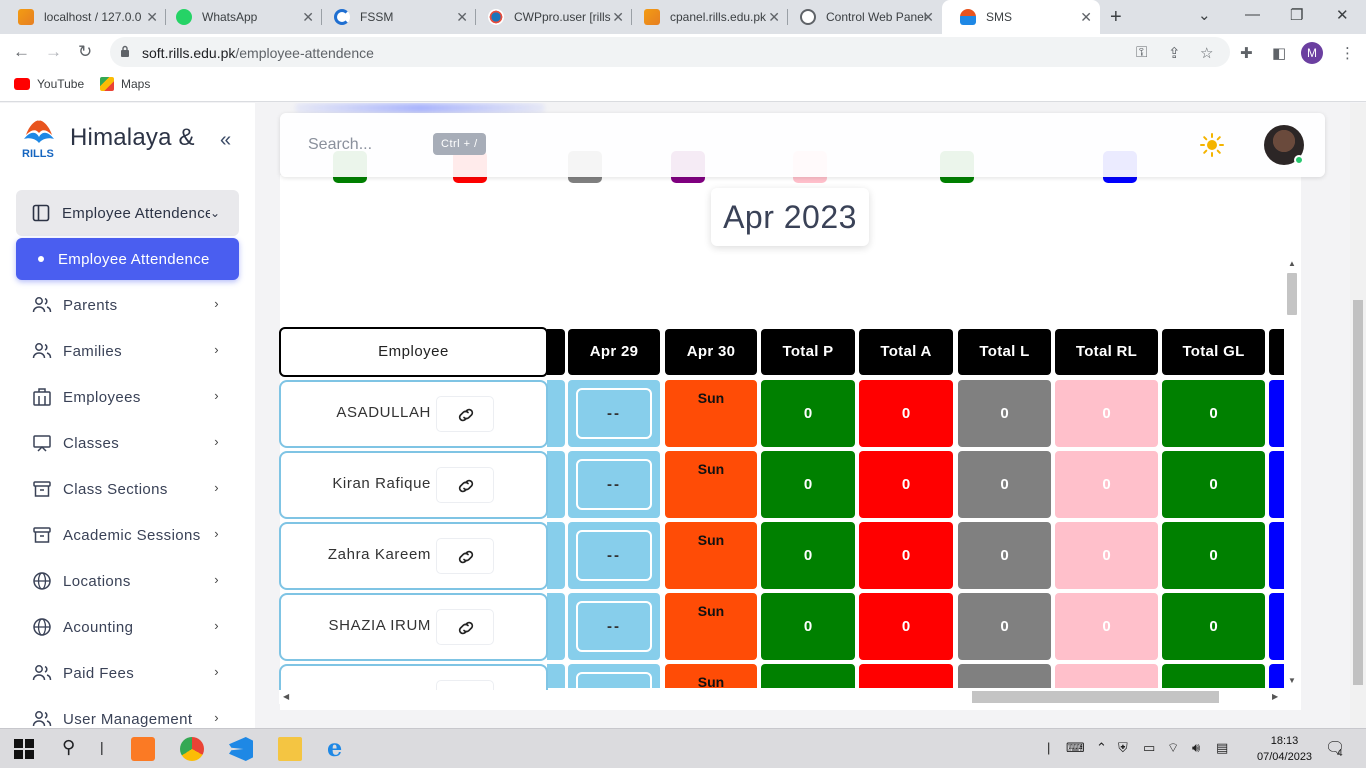 This screenshot has width=1366, height=768. I want to click on windows-start-icon, so click(24, 749).